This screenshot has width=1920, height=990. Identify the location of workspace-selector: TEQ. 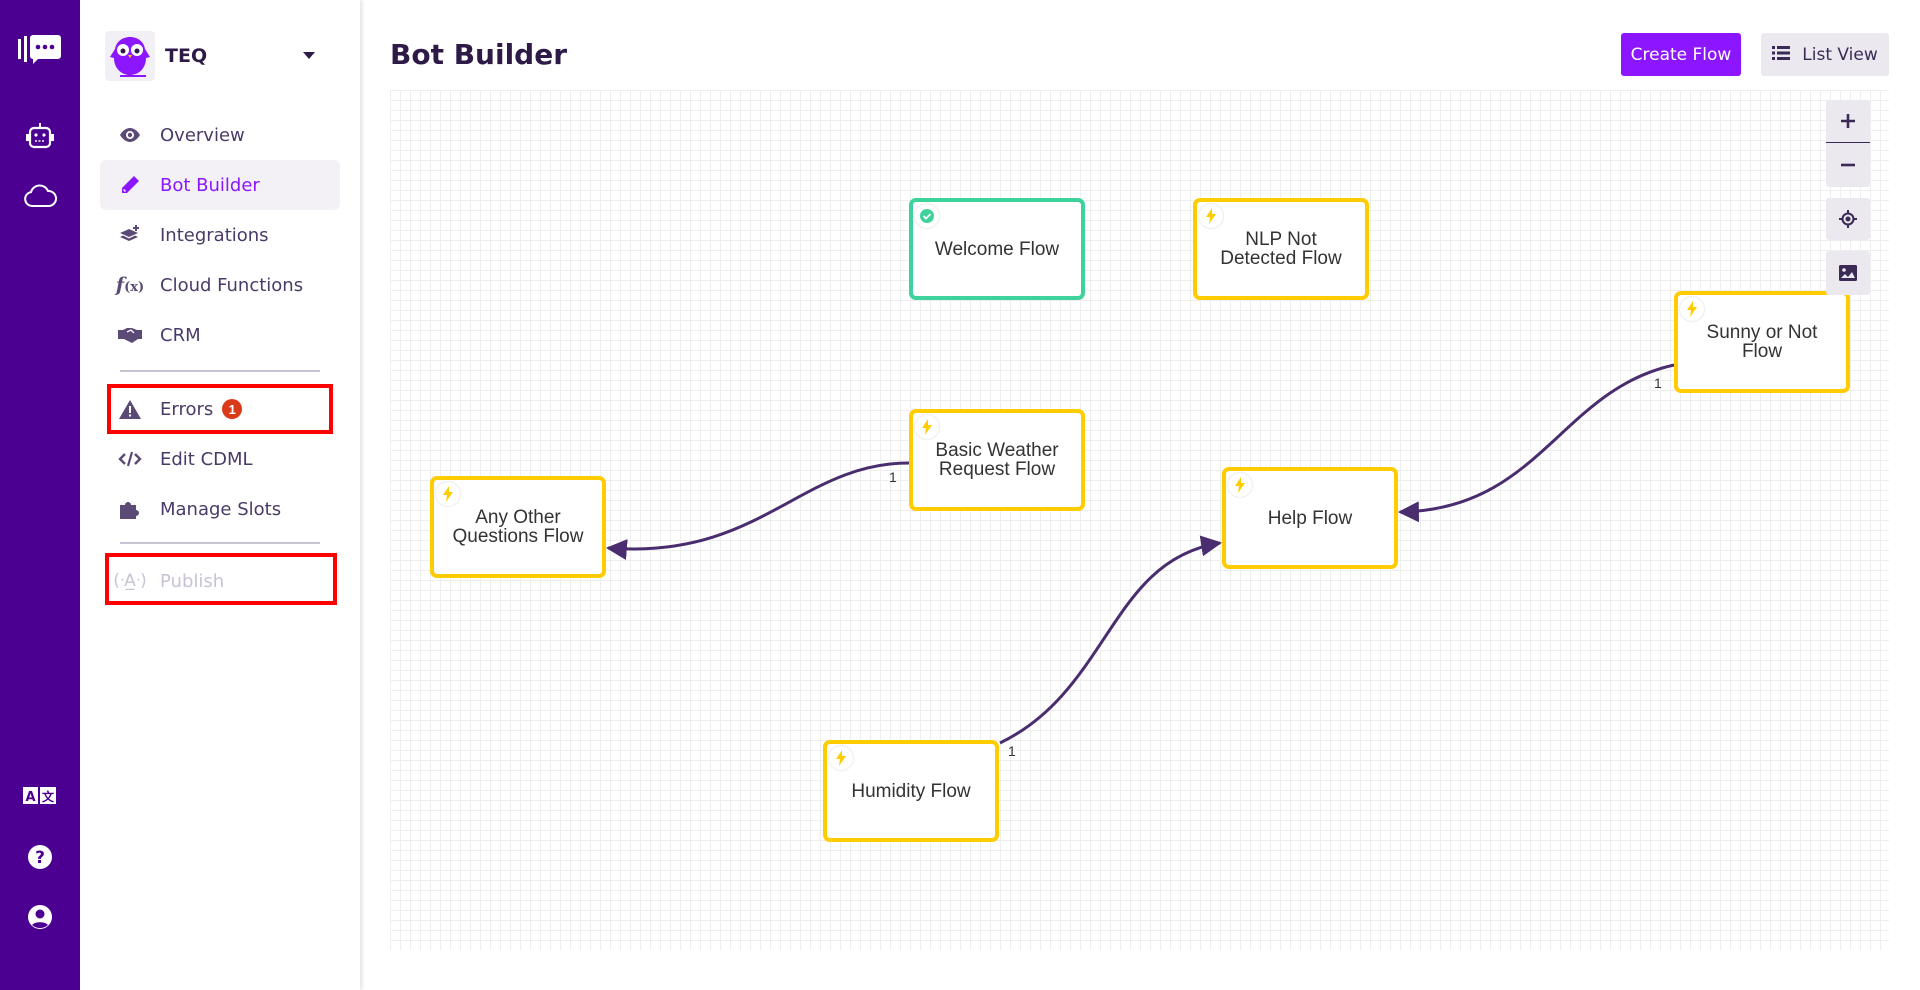
(225, 56).